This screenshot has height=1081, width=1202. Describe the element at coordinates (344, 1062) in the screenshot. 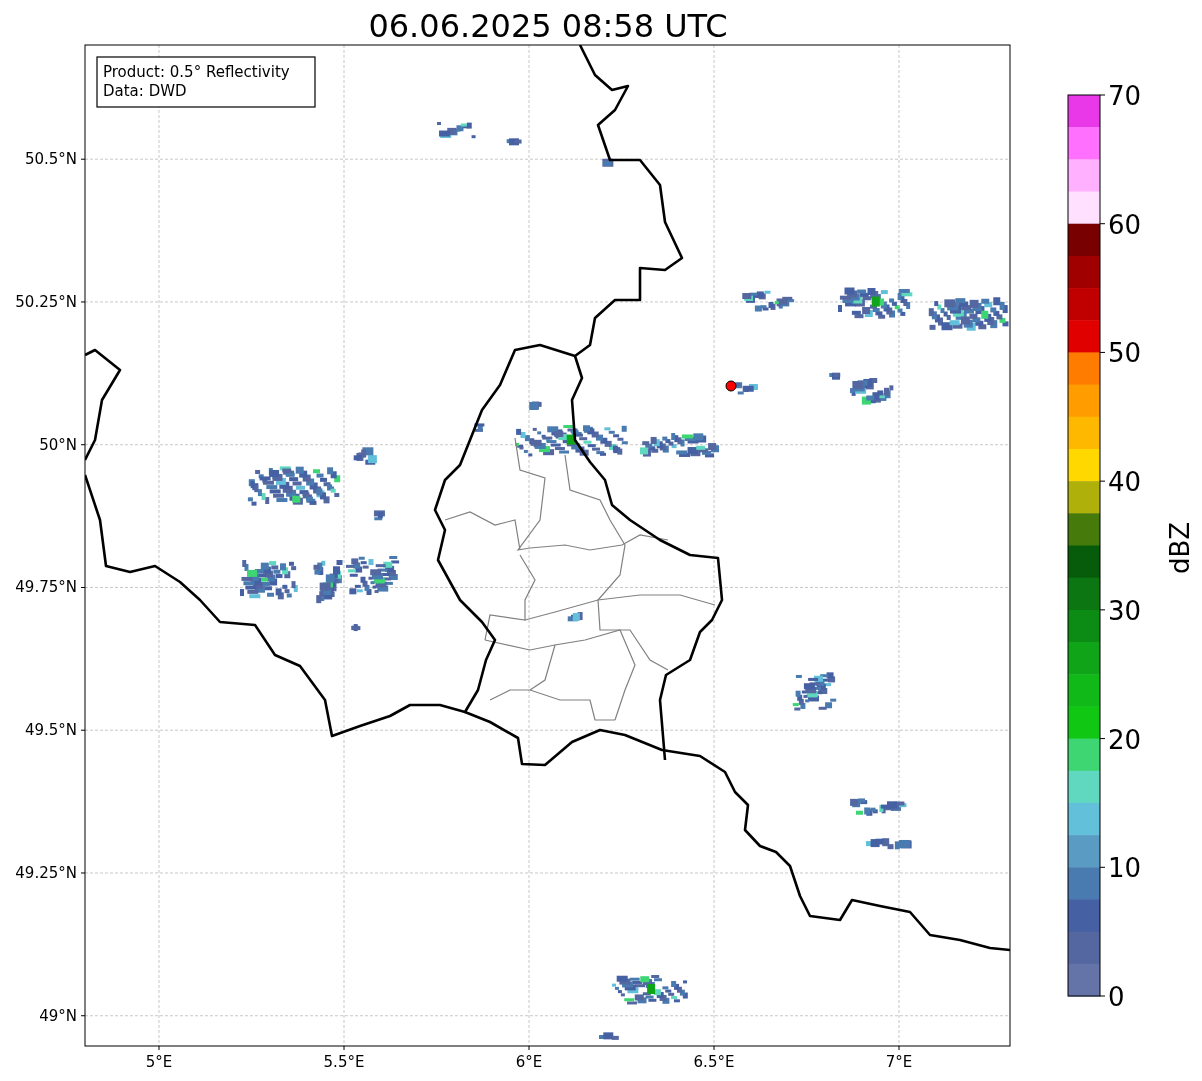

I see `x-tick-label: 5.5°E` at that location.